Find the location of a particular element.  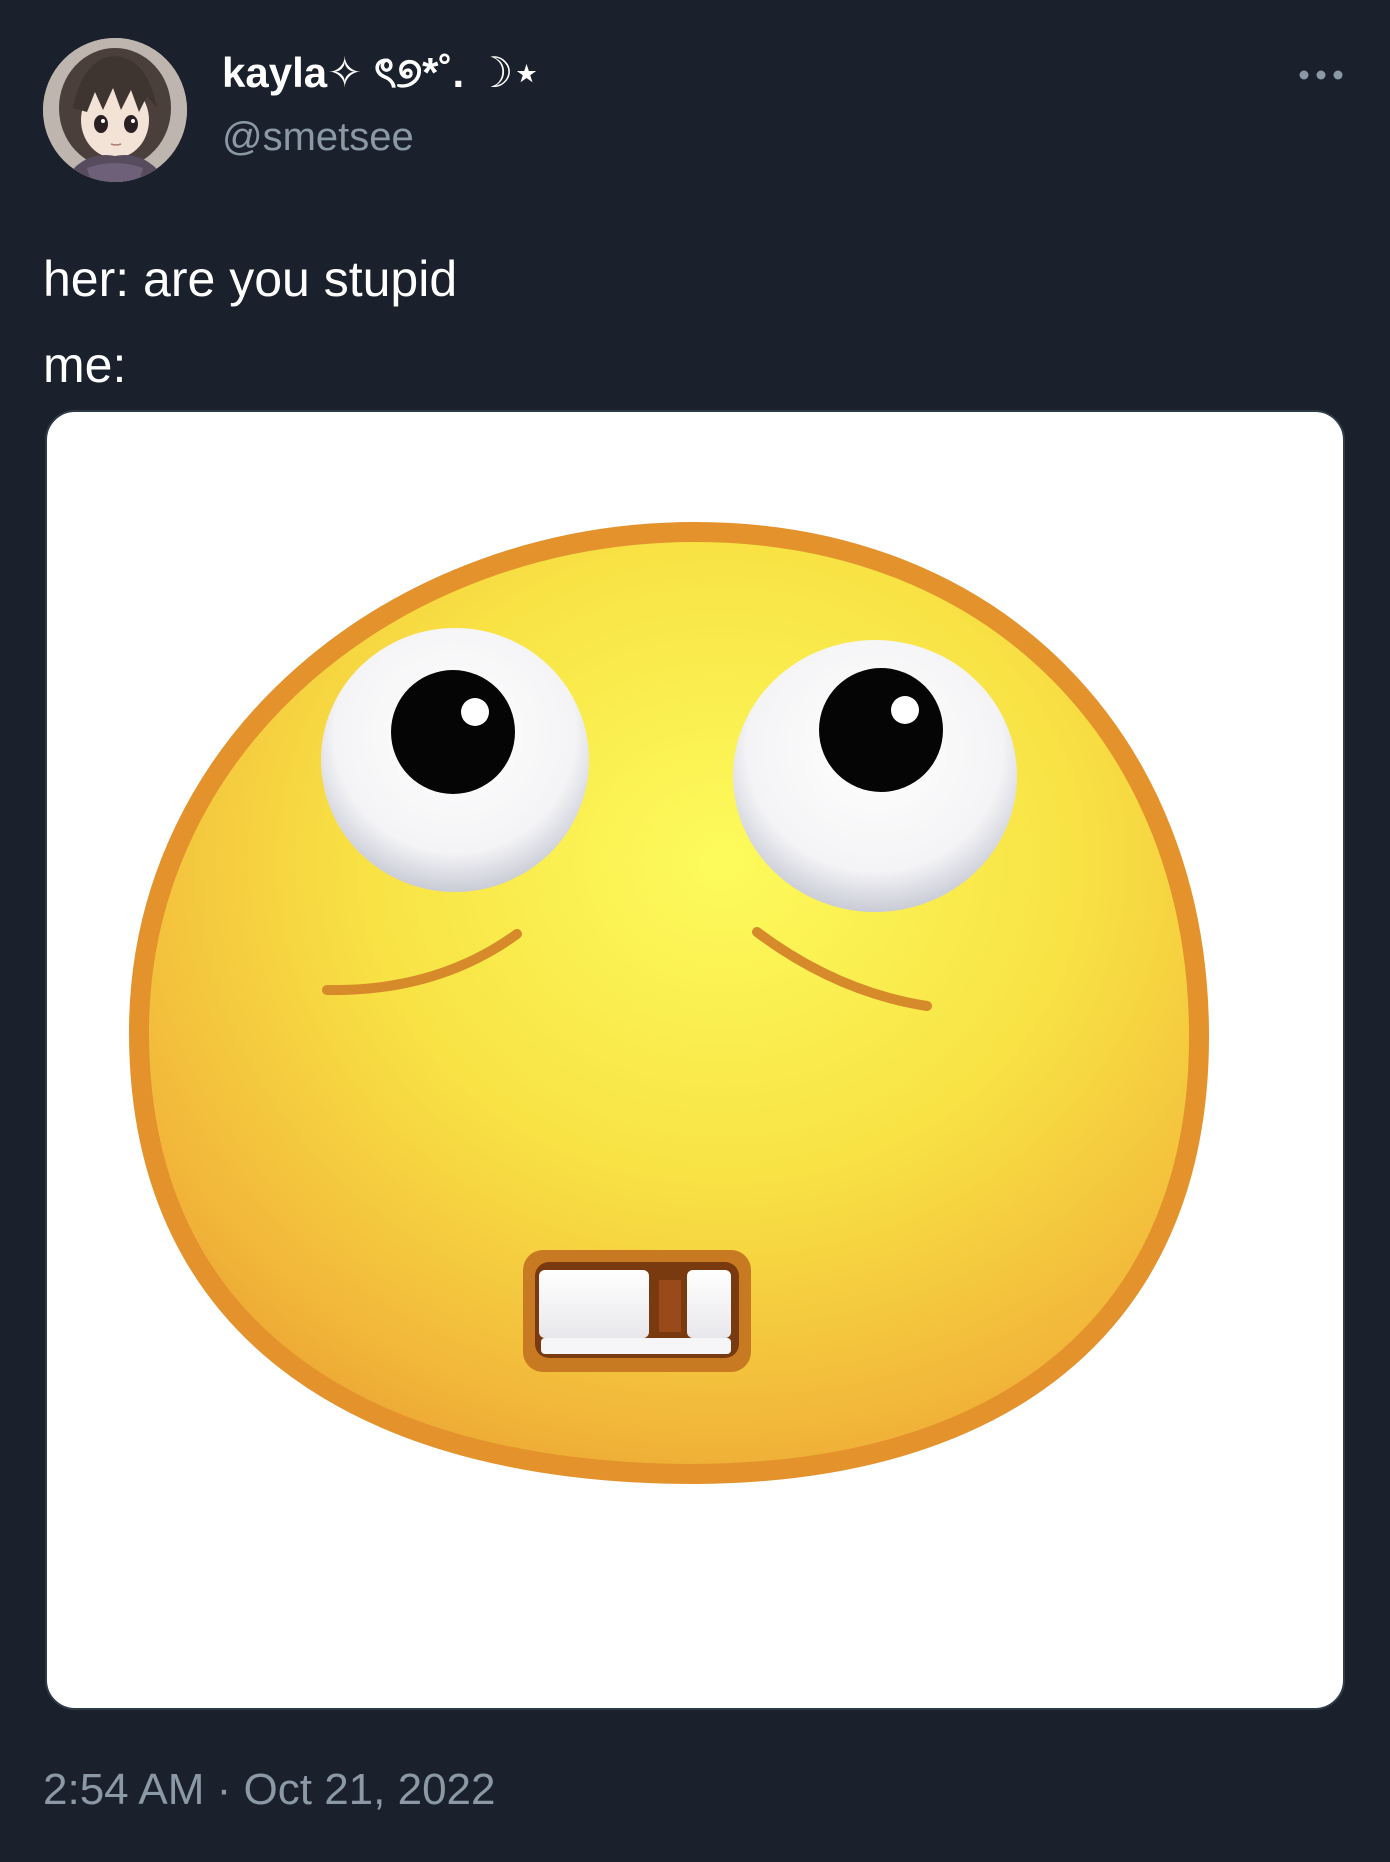

author-display-name: kayla✧ ৎ୭*˚. ☽⋆ is located at coordinates (381, 73).